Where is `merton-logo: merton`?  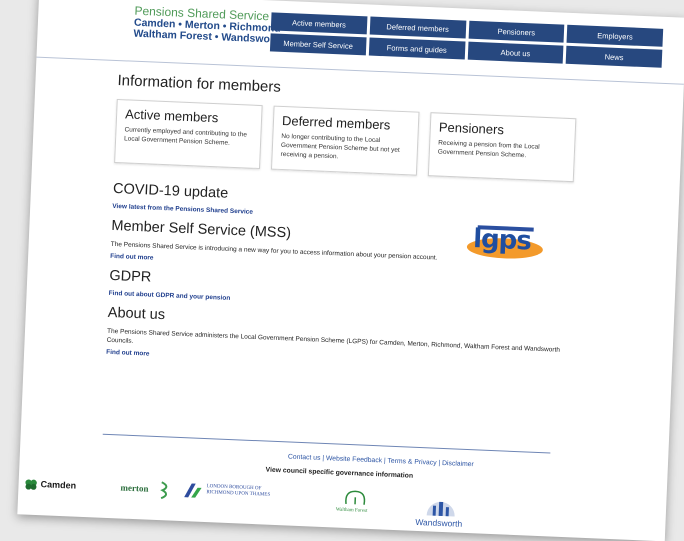 merton-logo: merton is located at coordinates (144, 490).